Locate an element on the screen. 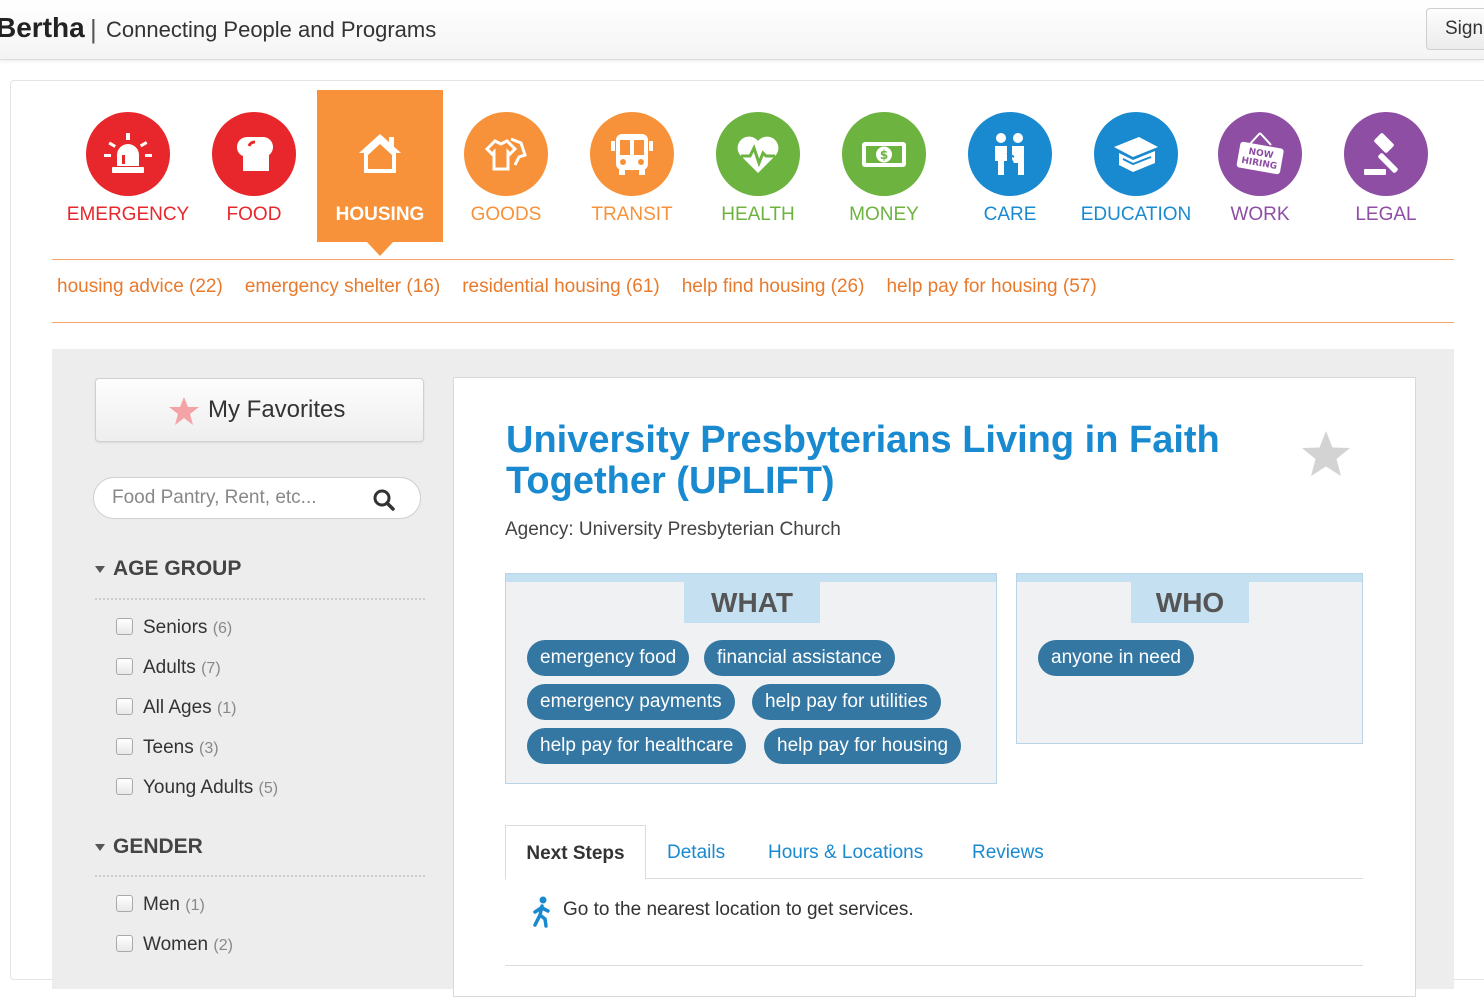 This screenshot has width=1484, height=997. facet-age-group-heading: AGE GROUP is located at coordinates (168, 569).